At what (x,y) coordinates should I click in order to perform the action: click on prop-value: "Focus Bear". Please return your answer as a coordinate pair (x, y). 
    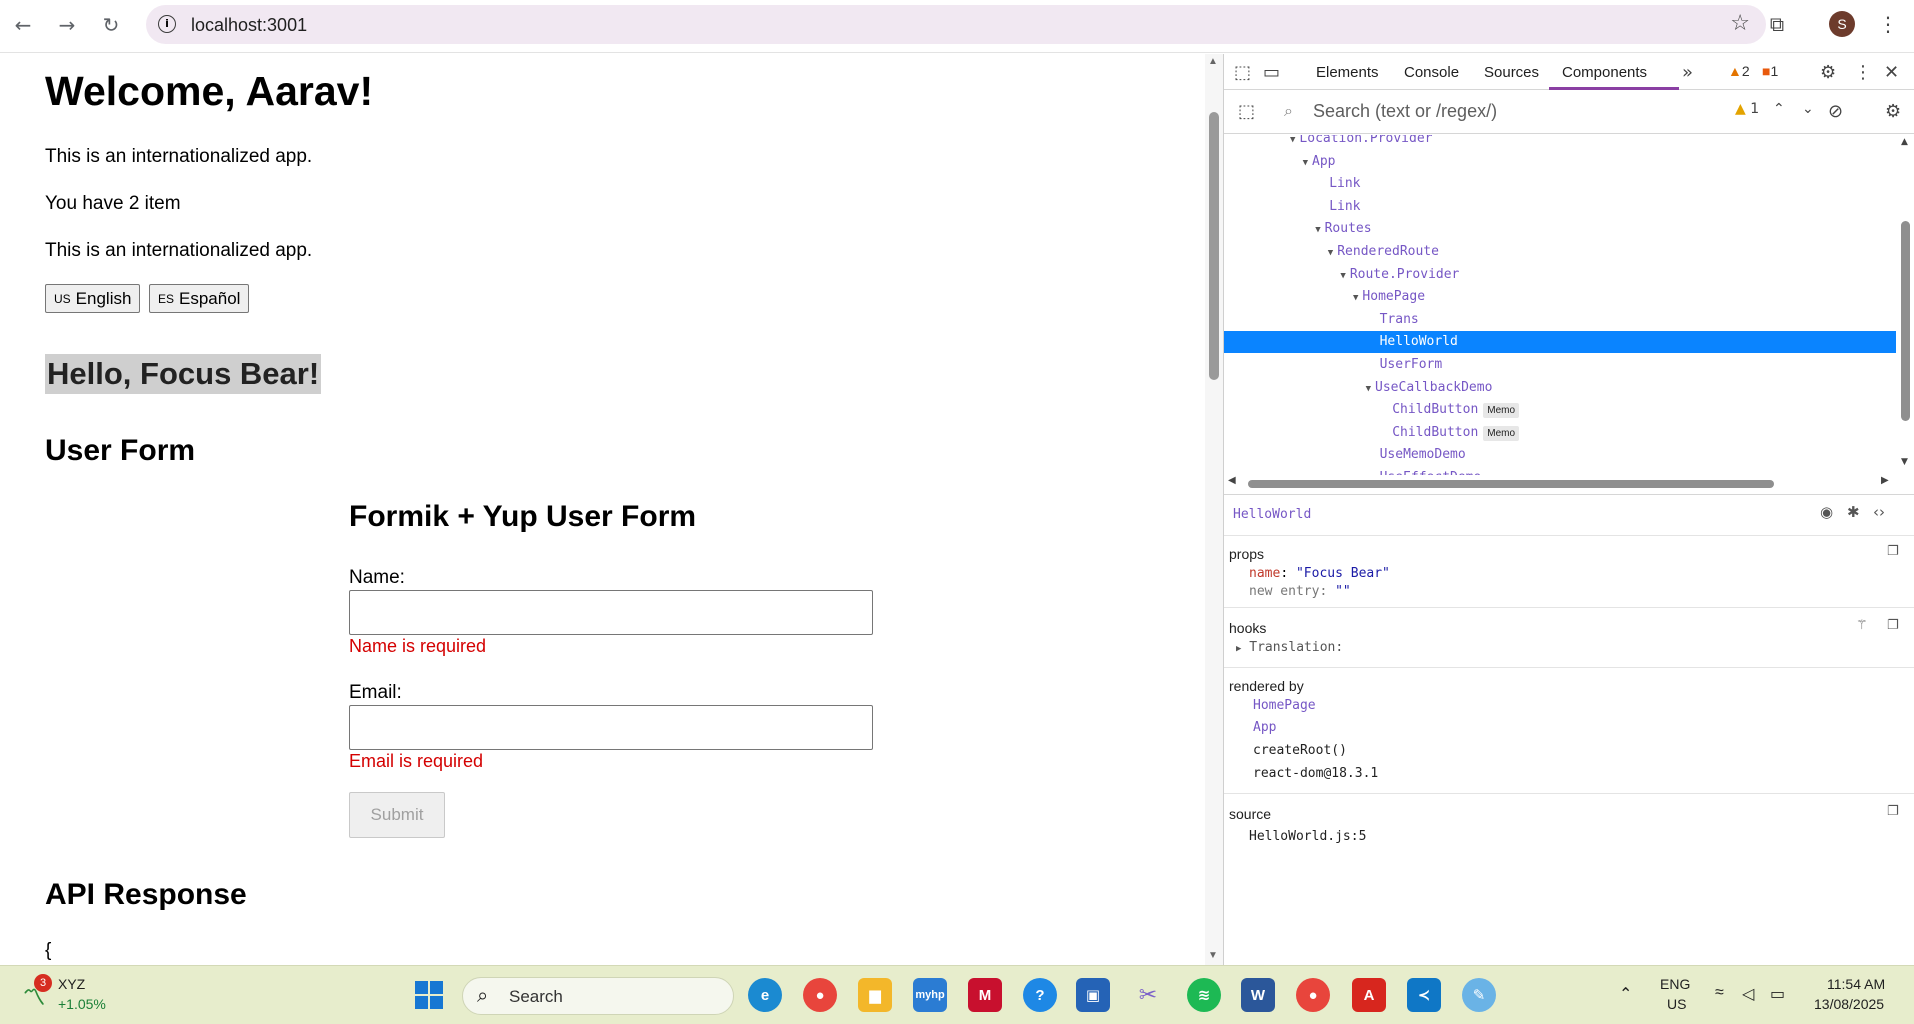
    Looking at the image, I should click on (1343, 573).